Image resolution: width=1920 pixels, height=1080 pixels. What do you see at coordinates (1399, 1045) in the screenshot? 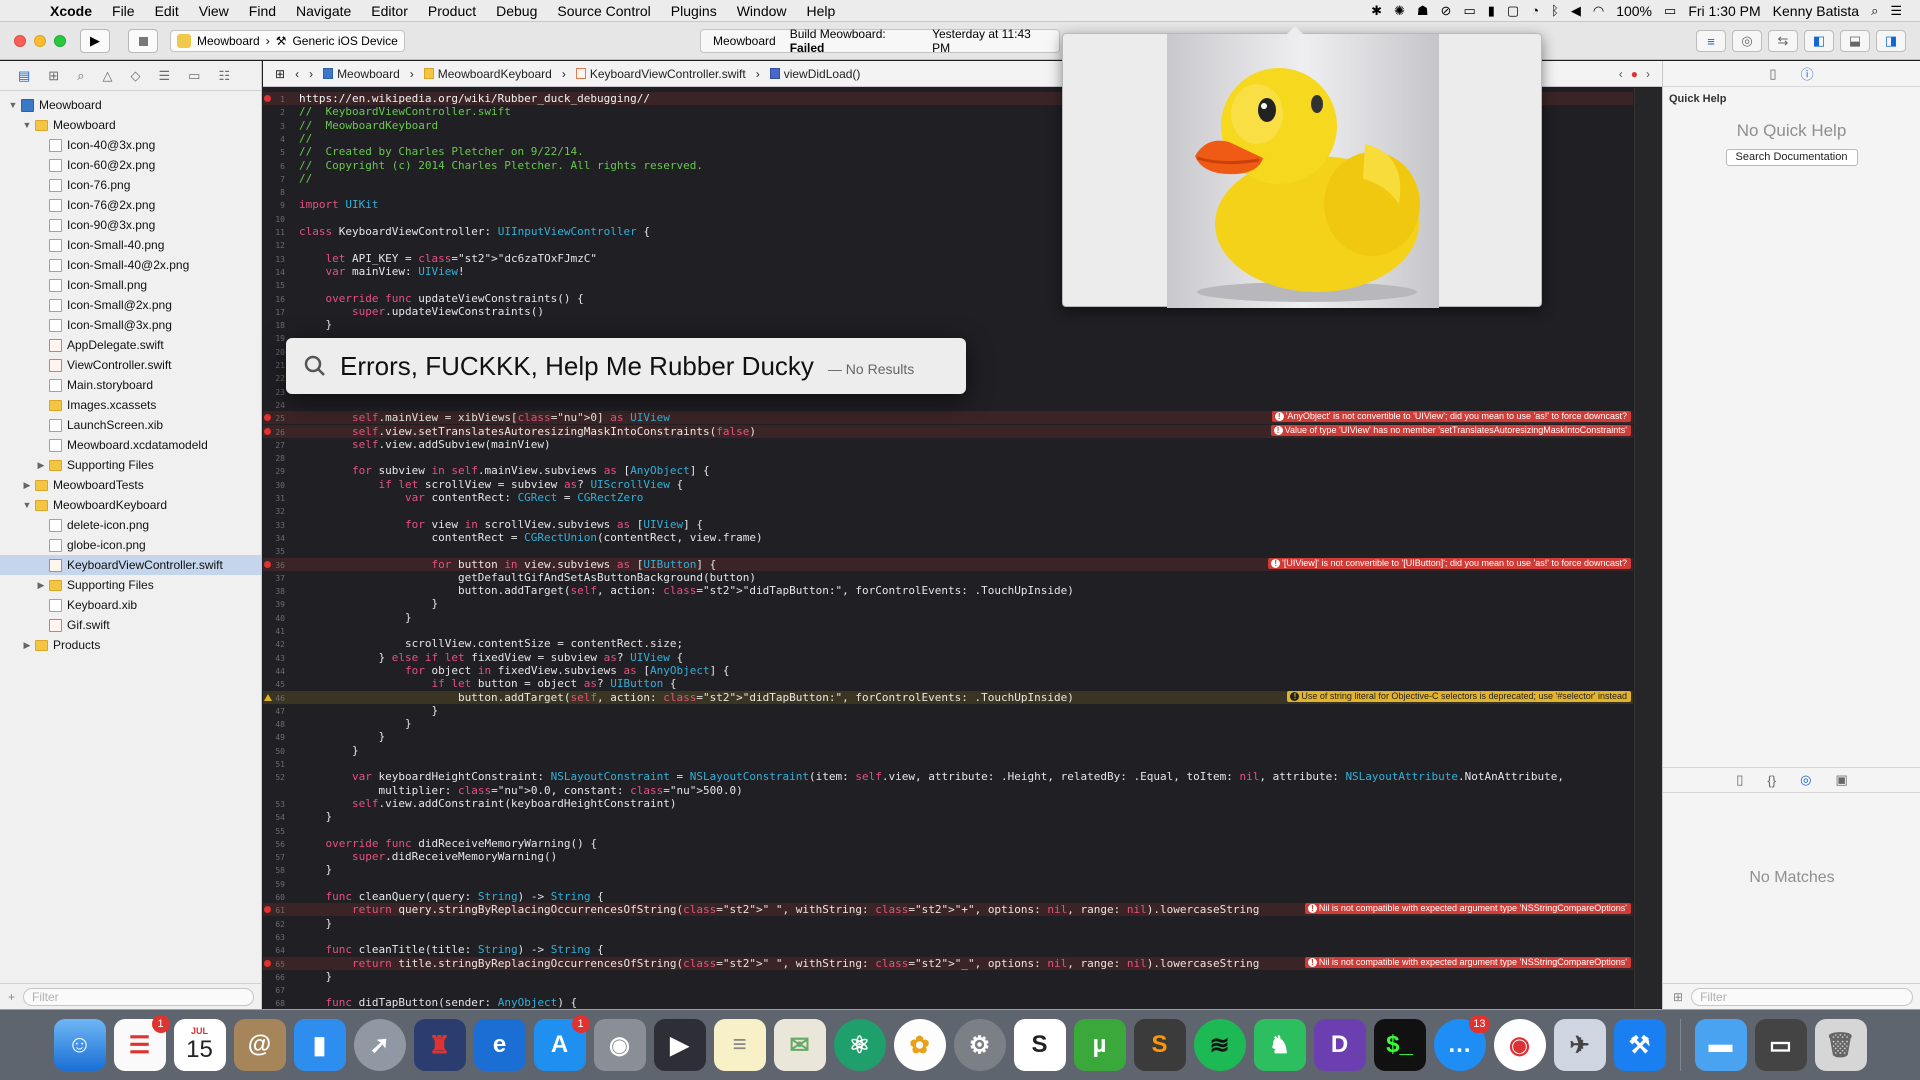
I see `terminal-dock-icon: $_` at bounding box center [1399, 1045].